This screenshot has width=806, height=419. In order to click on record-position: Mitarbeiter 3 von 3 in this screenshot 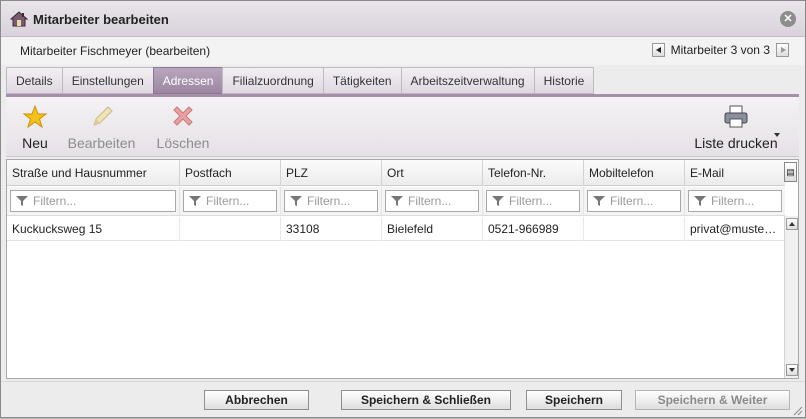, I will do `click(720, 50)`.